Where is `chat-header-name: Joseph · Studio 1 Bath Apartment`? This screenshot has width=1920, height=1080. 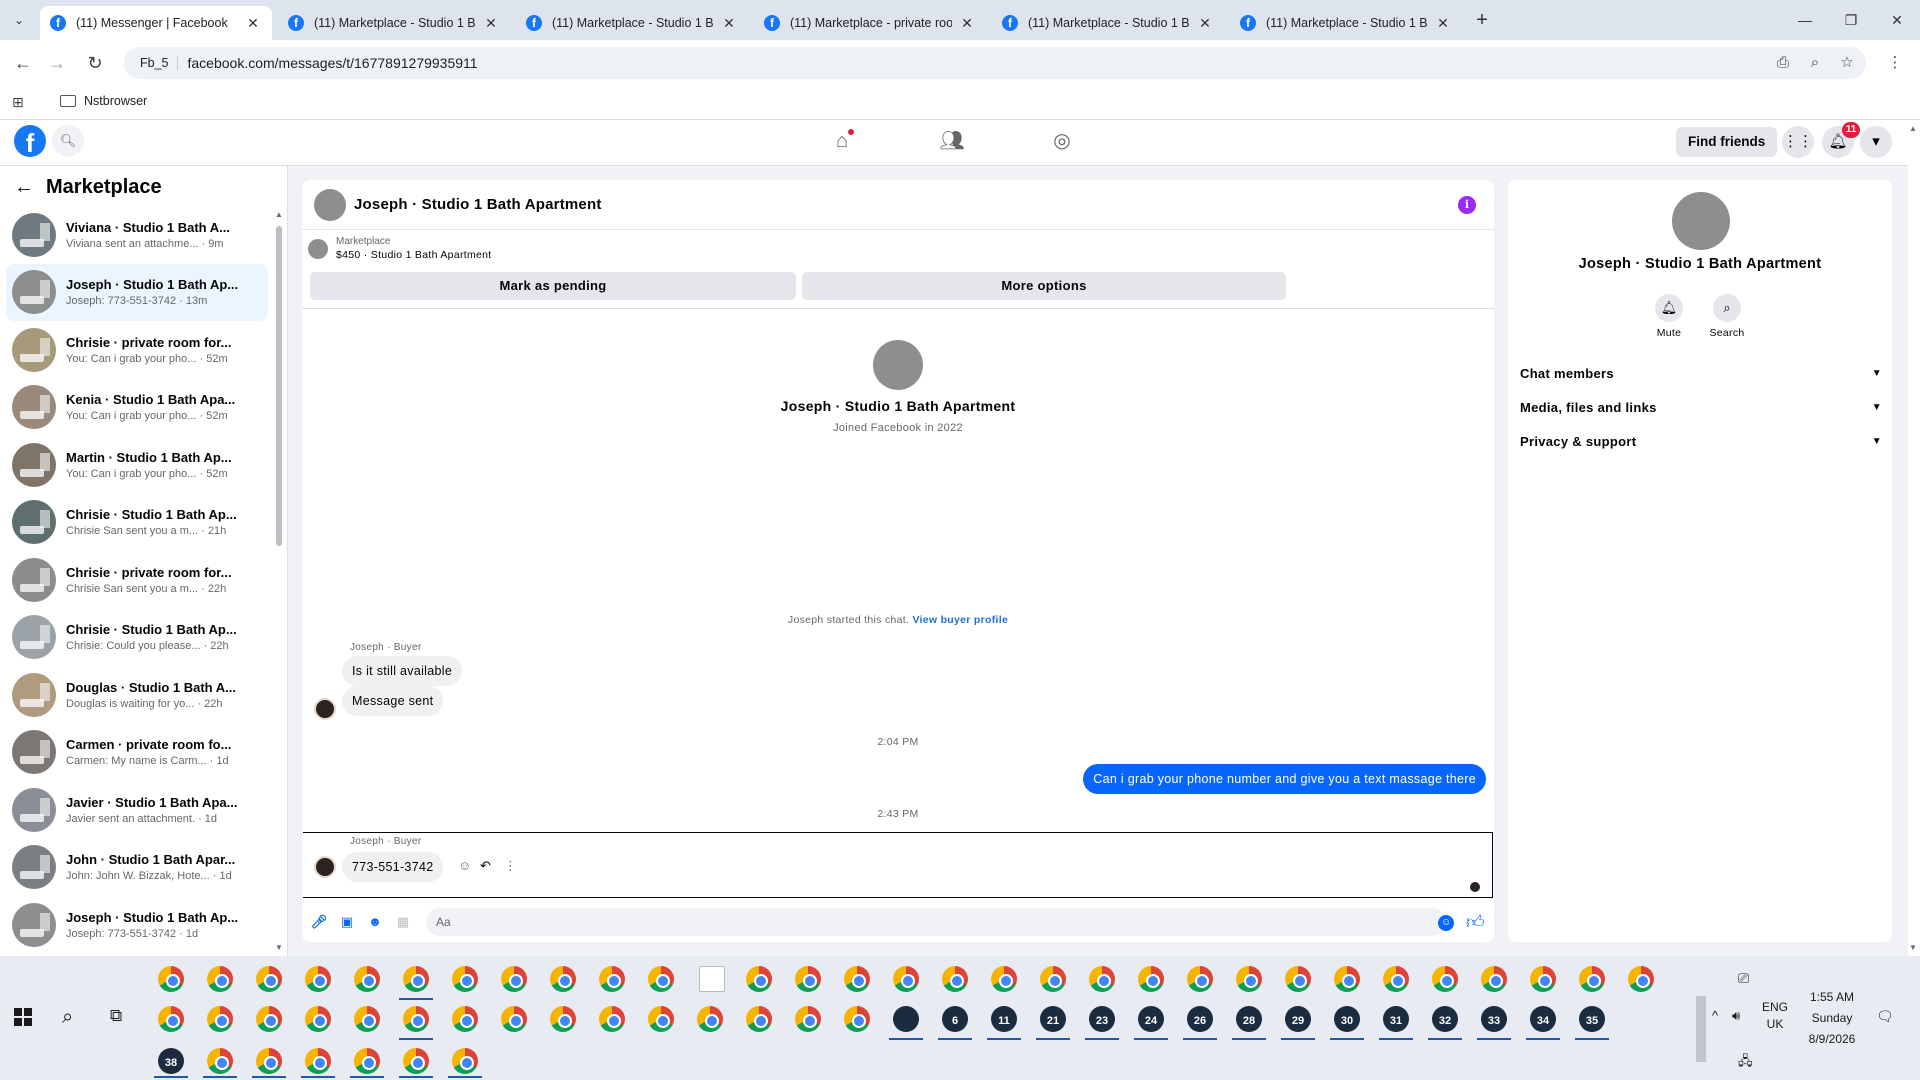 chat-header-name: Joseph · Studio 1 Bath Apartment is located at coordinates (478, 204).